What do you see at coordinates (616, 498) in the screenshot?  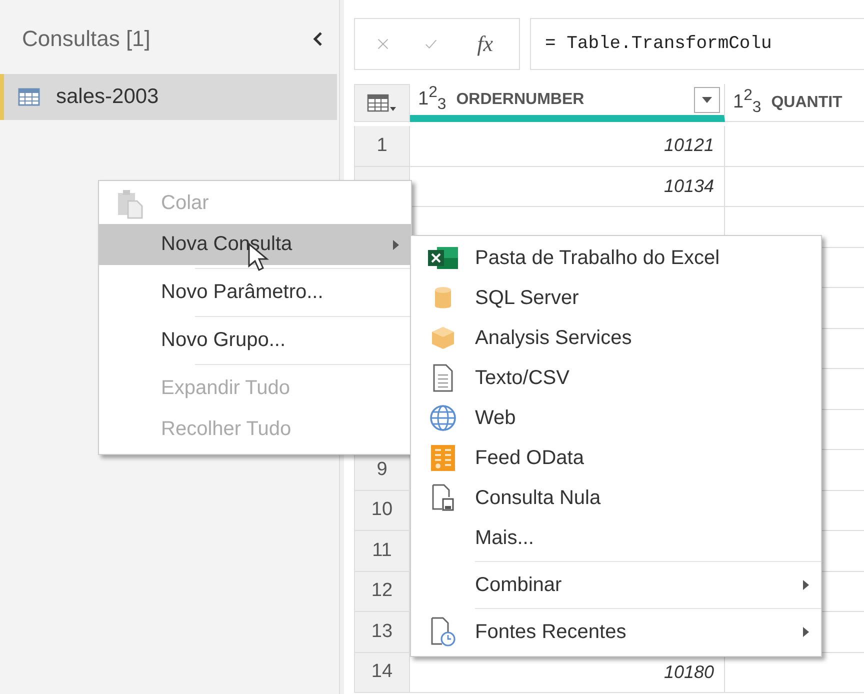 I see `menu-item: Consulta Nula` at bounding box center [616, 498].